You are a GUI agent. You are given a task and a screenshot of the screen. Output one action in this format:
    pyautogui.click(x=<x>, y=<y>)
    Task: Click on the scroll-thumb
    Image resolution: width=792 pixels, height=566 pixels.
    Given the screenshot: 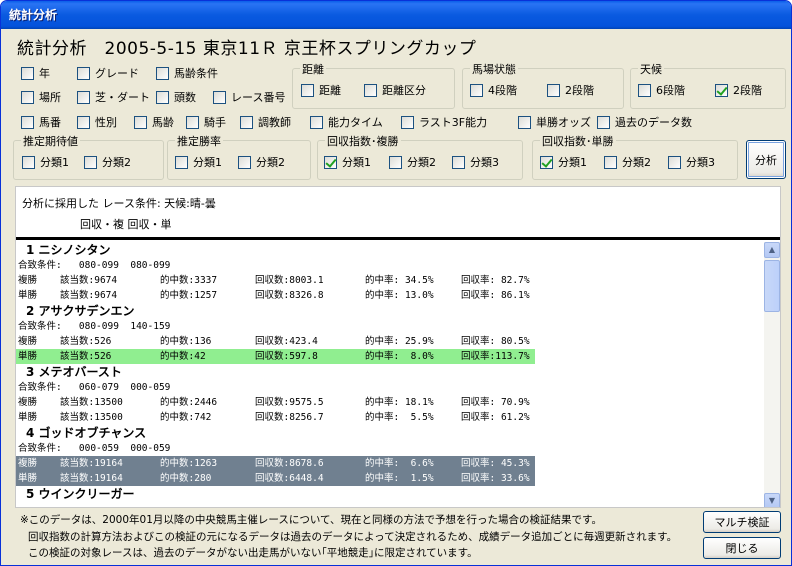 What is the action you would take?
    pyautogui.click(x=772, y=286)
    